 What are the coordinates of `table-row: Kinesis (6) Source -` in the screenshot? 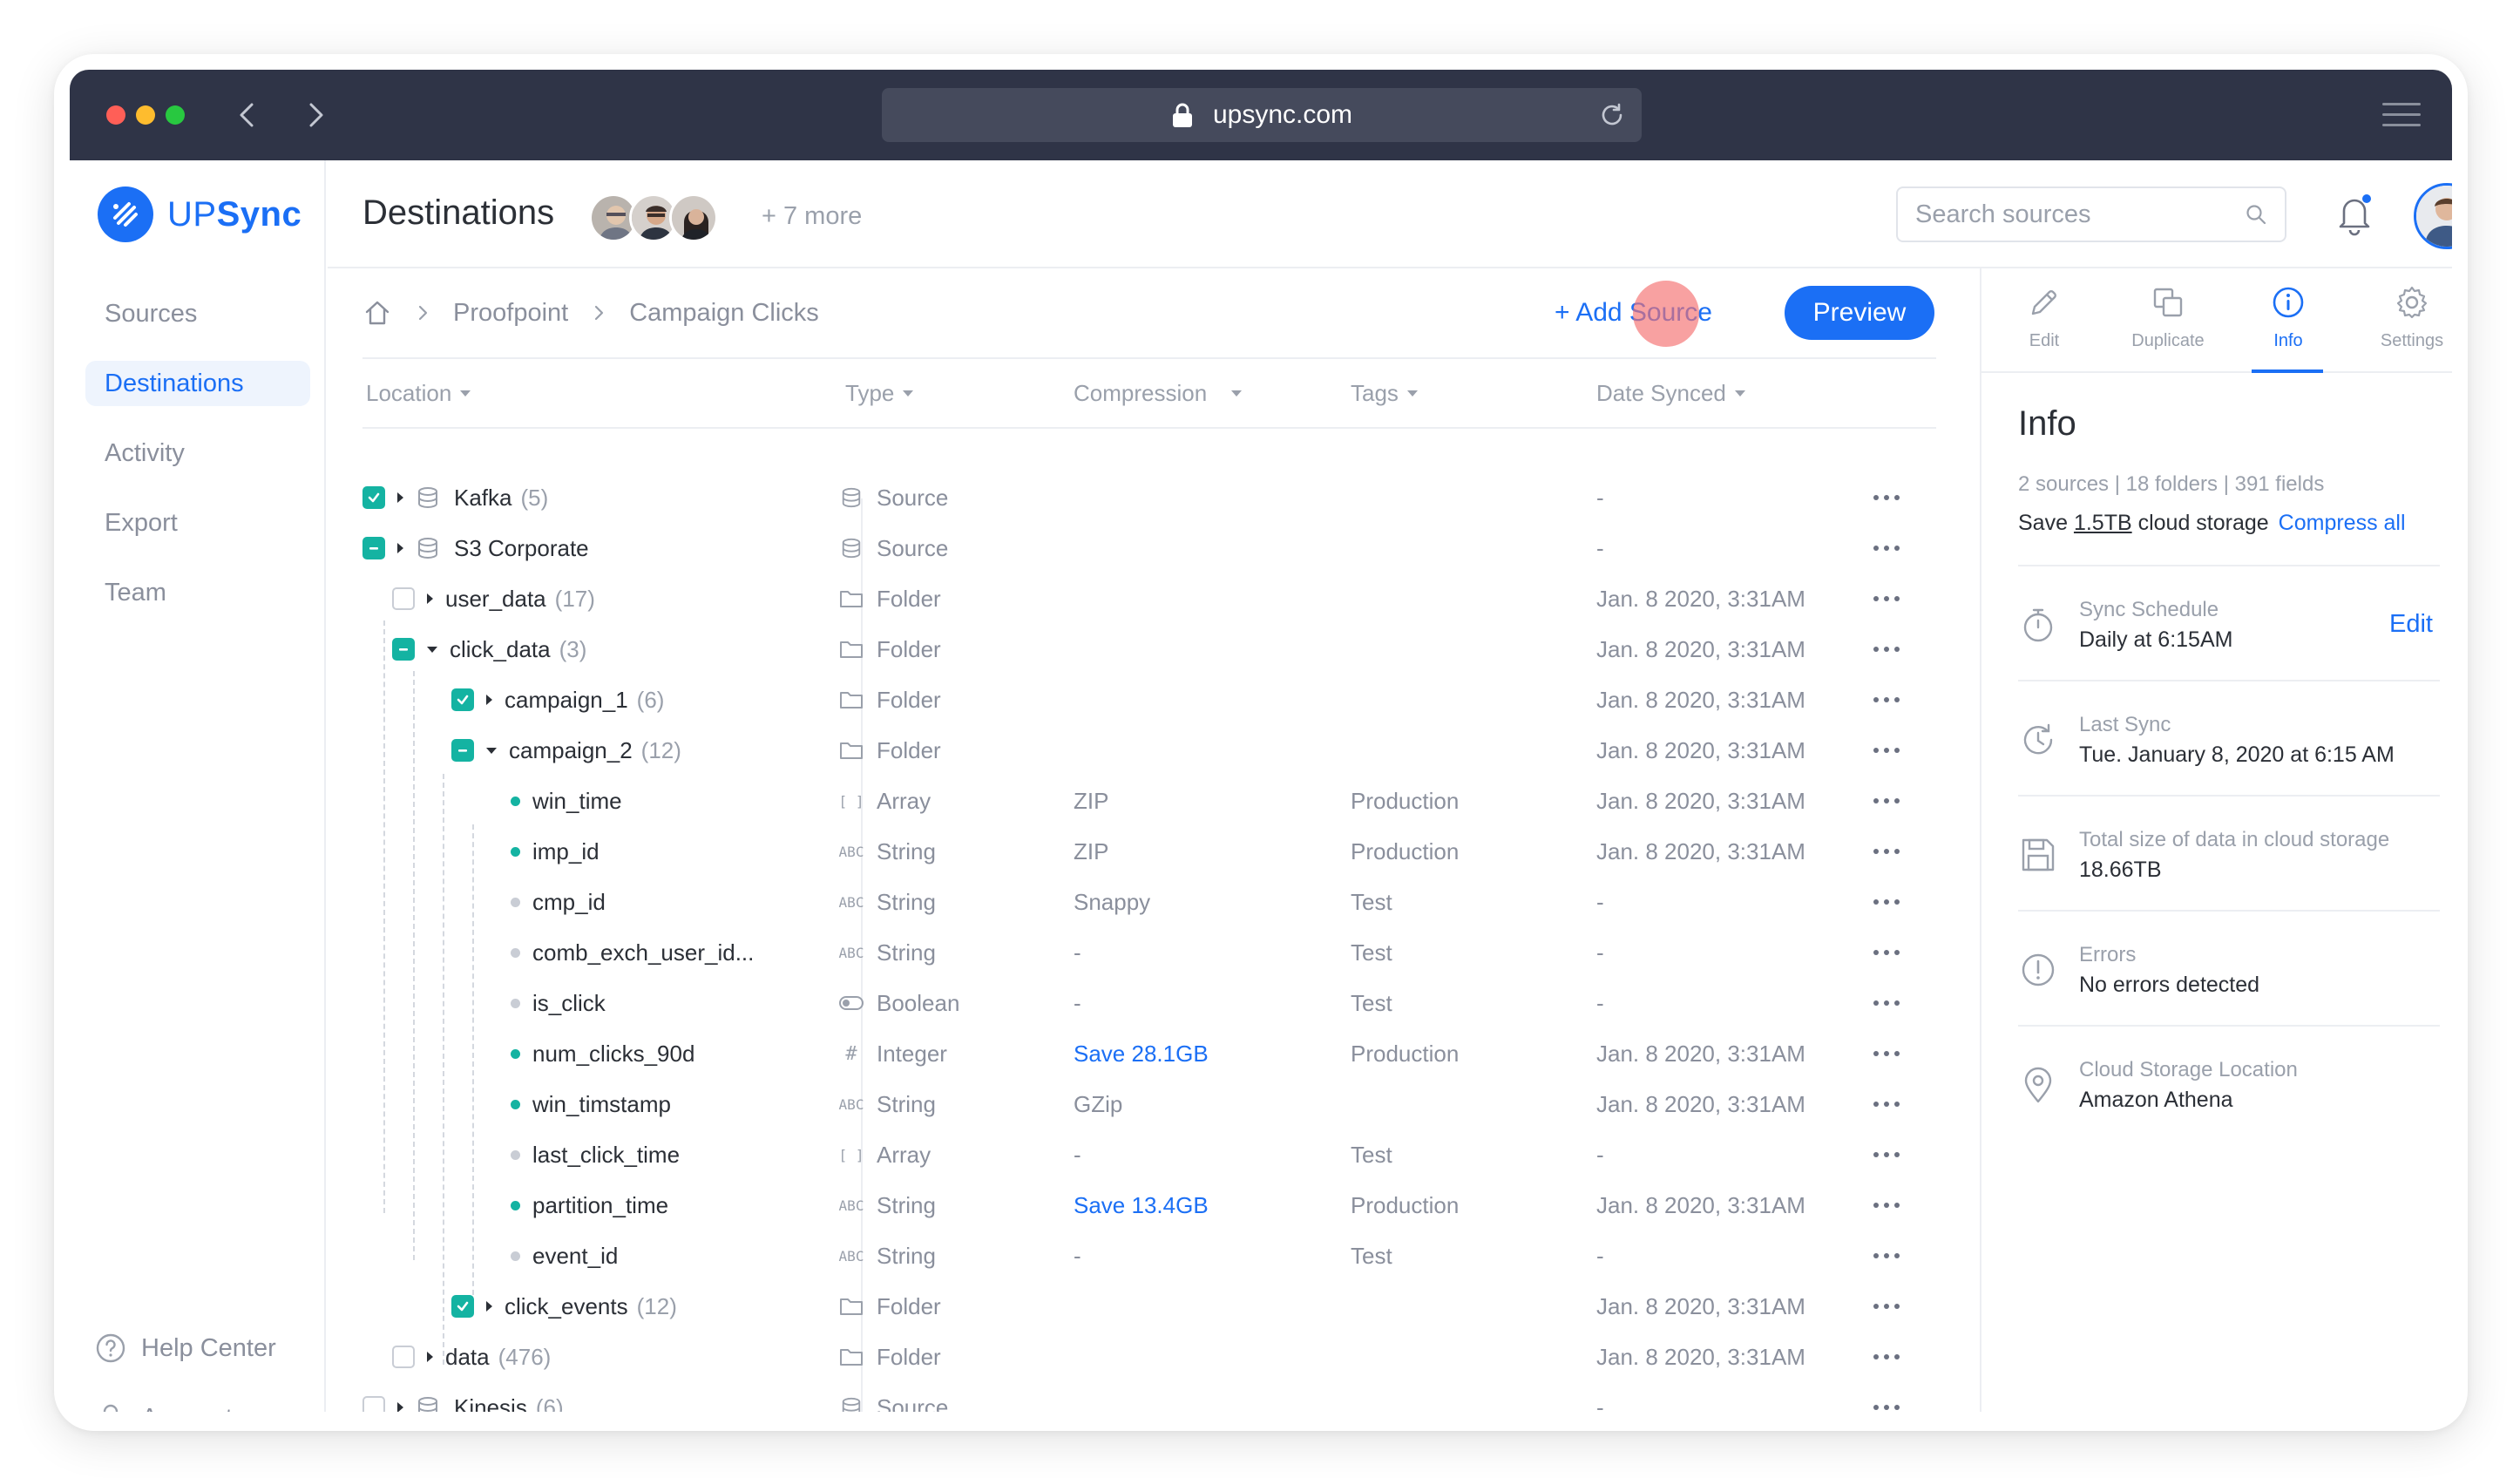 It's located at (1154, 1397).